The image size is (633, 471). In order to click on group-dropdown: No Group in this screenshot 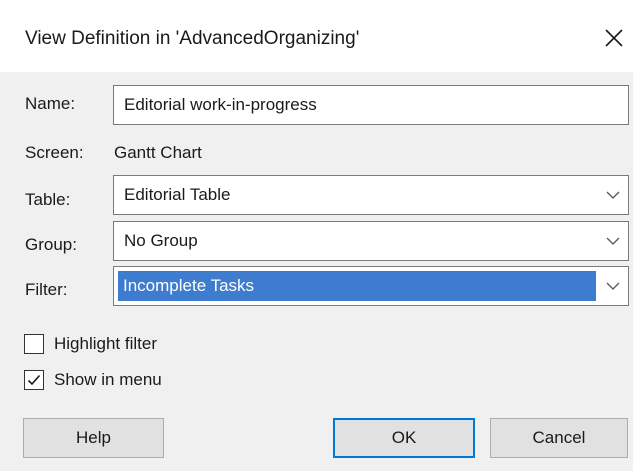, I will do `click(371, 241)`.